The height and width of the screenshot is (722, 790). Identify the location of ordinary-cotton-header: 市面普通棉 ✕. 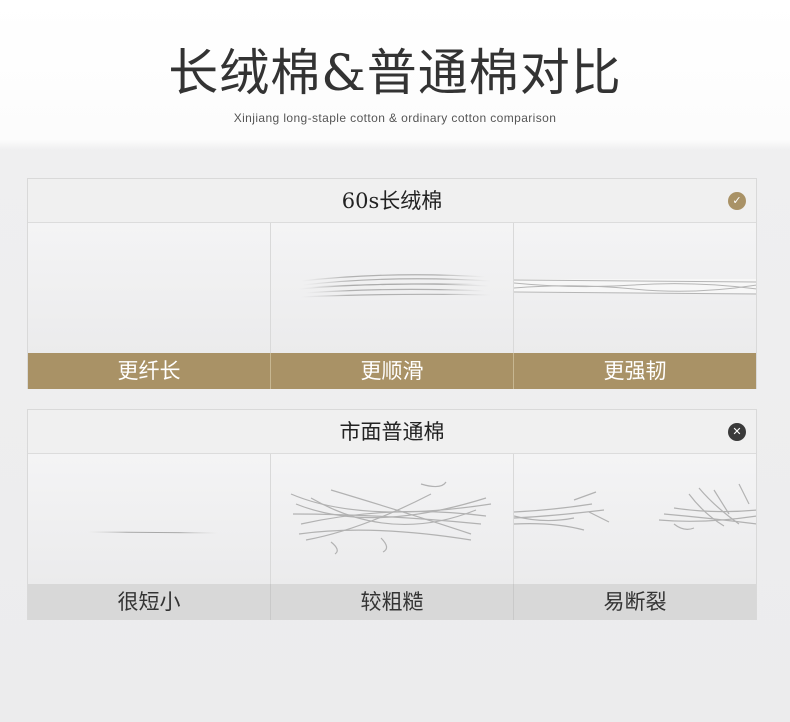
(392, 432).